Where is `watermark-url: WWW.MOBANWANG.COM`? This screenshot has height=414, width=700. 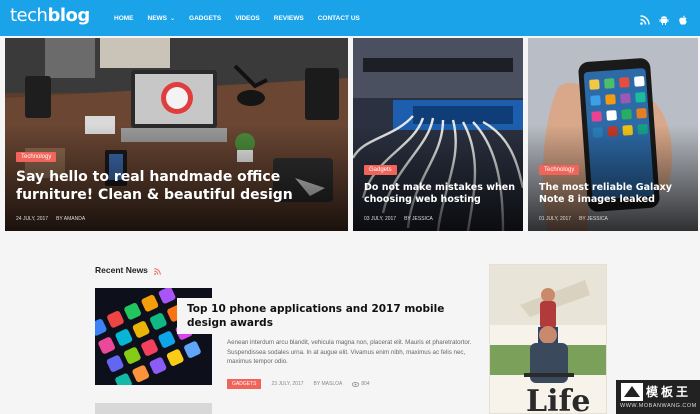
watermark-url: WWW.MOBANWANG.COM is located at coordinates (658, 406).